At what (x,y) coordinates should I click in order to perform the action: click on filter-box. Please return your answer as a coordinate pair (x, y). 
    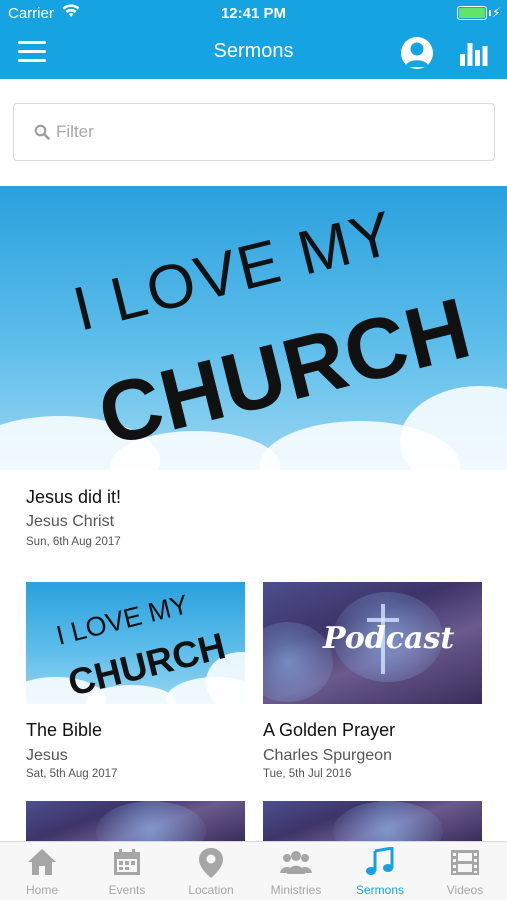
    Looking at the image, I should click on (254, 132).